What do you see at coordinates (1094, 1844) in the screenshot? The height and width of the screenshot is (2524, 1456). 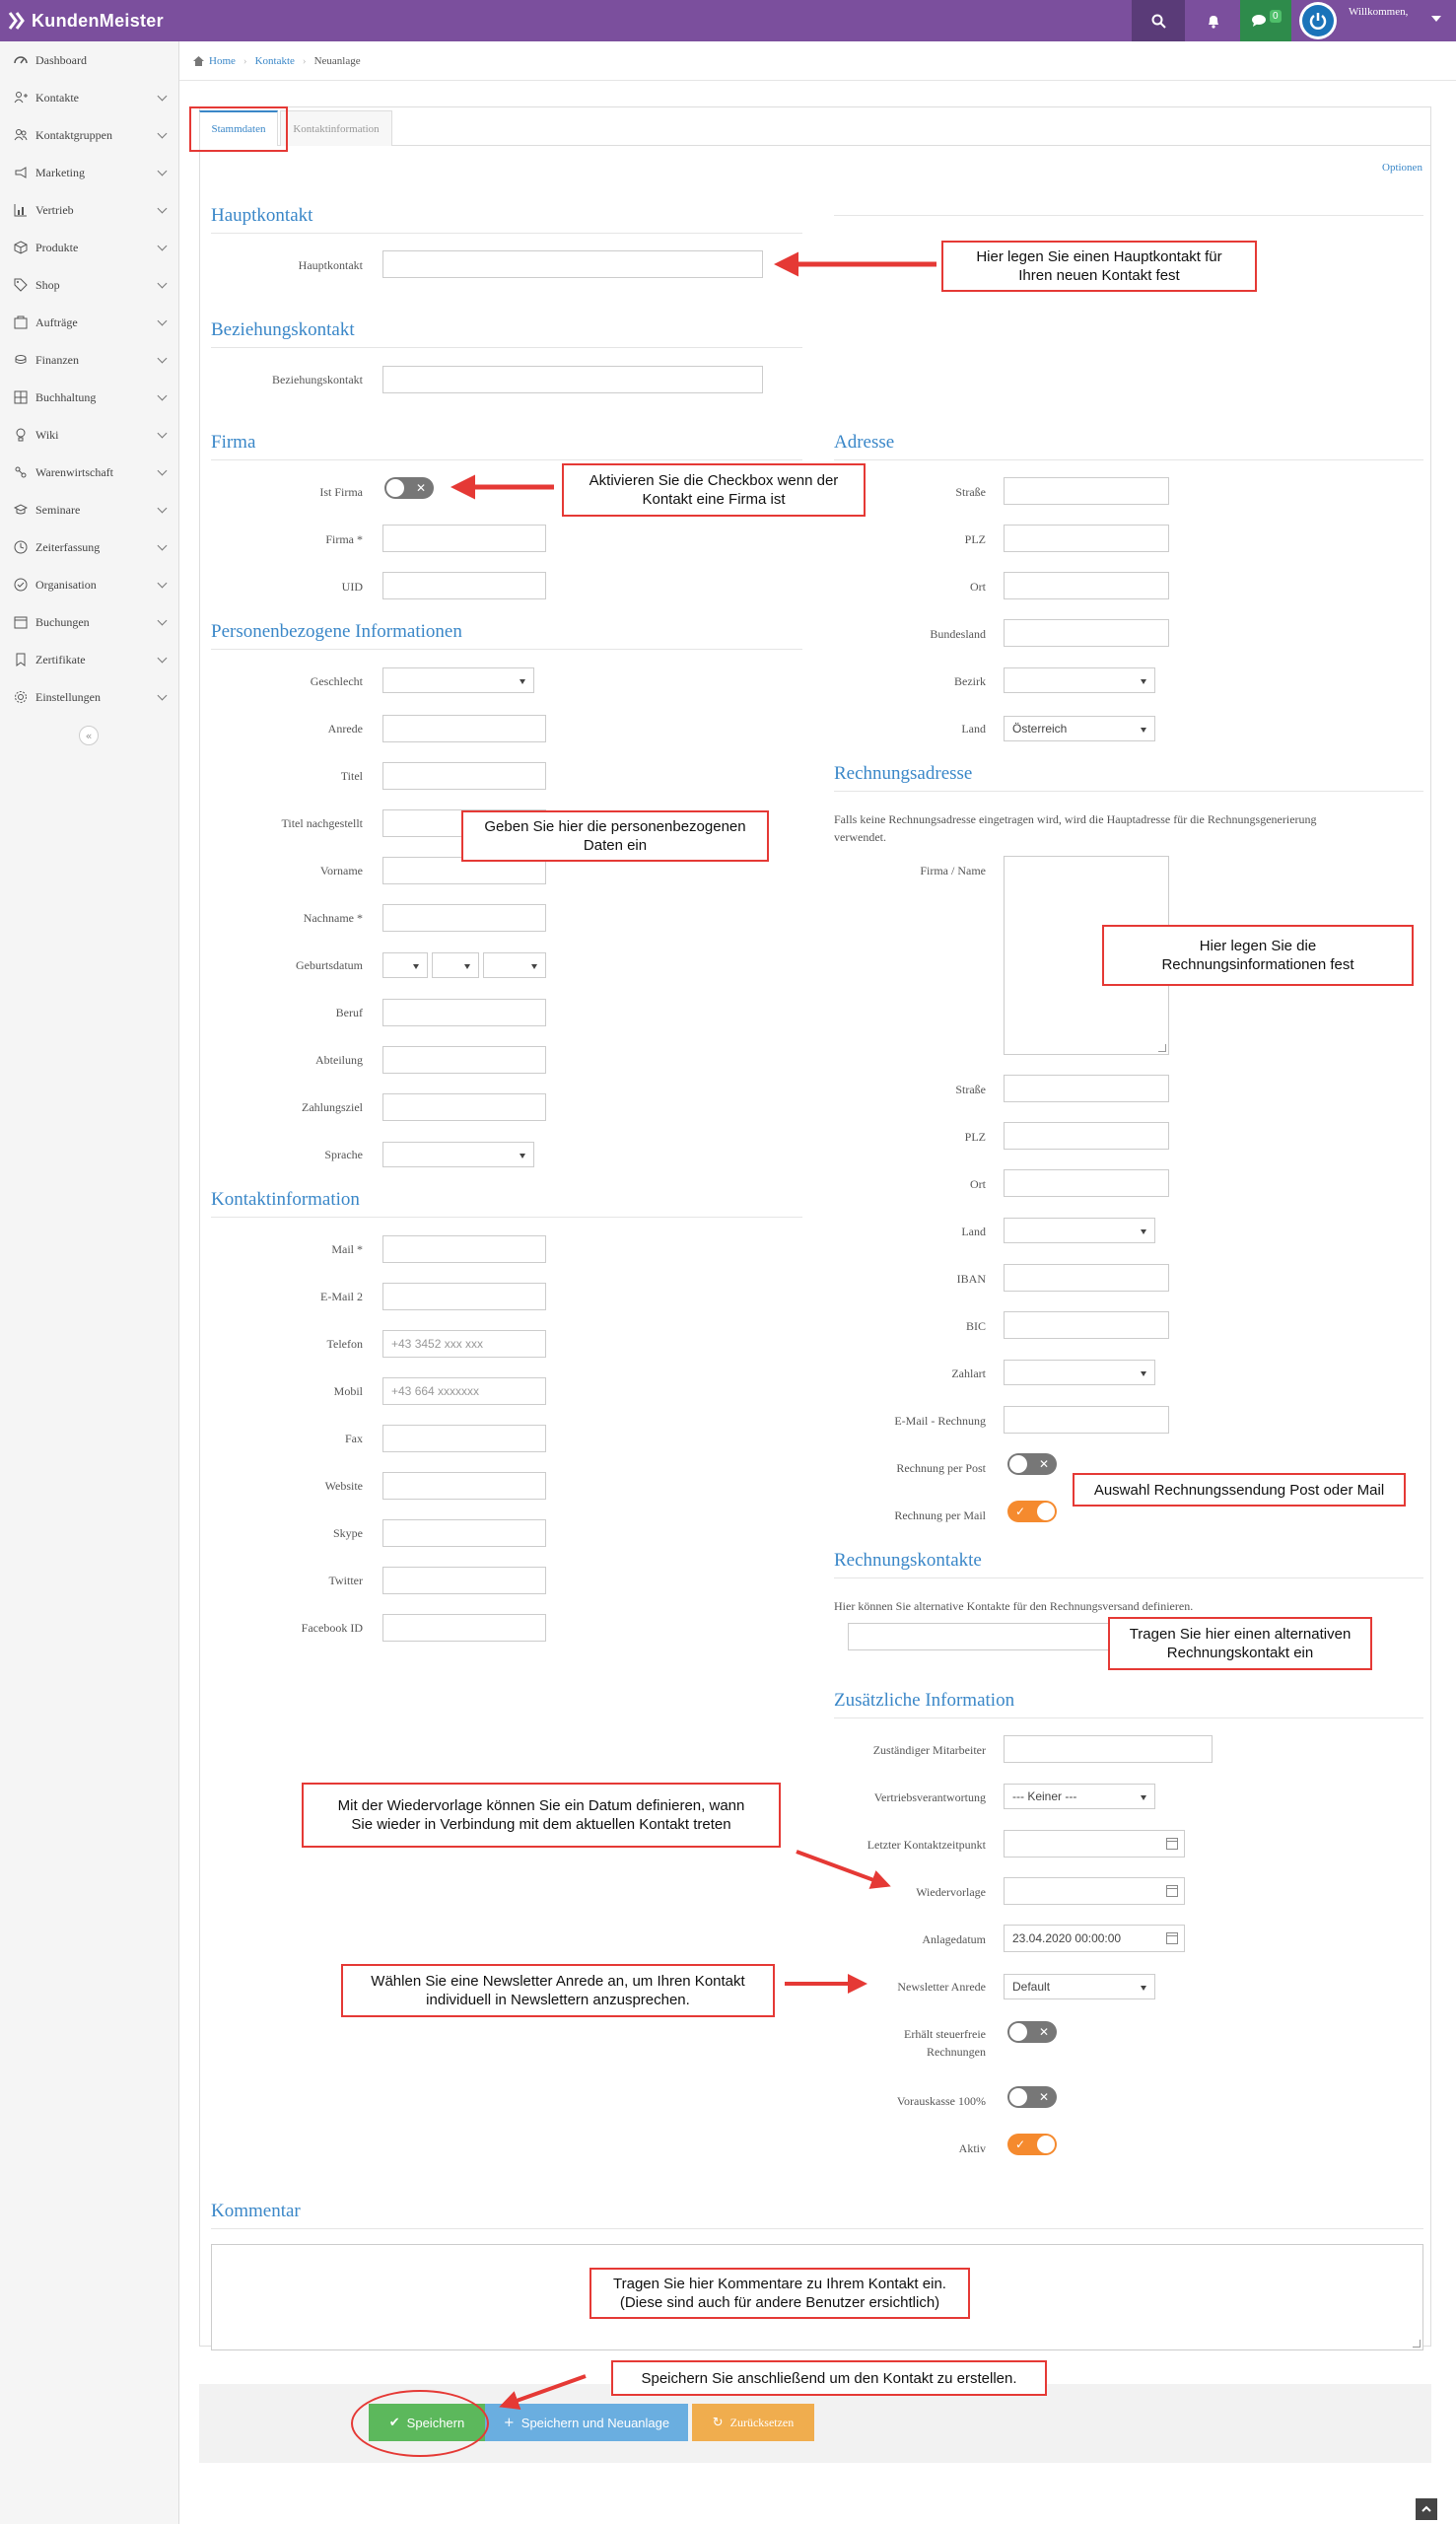 I see `letzter-kontakt-input` at bounding box center [1094, 1844].